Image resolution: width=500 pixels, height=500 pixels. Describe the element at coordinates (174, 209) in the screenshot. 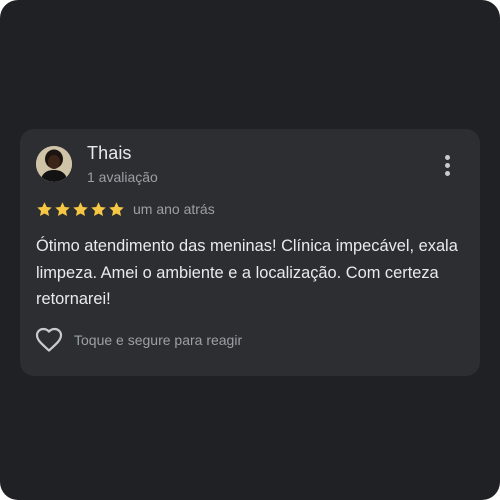

I see `review-date: um ano atrás` at that location.